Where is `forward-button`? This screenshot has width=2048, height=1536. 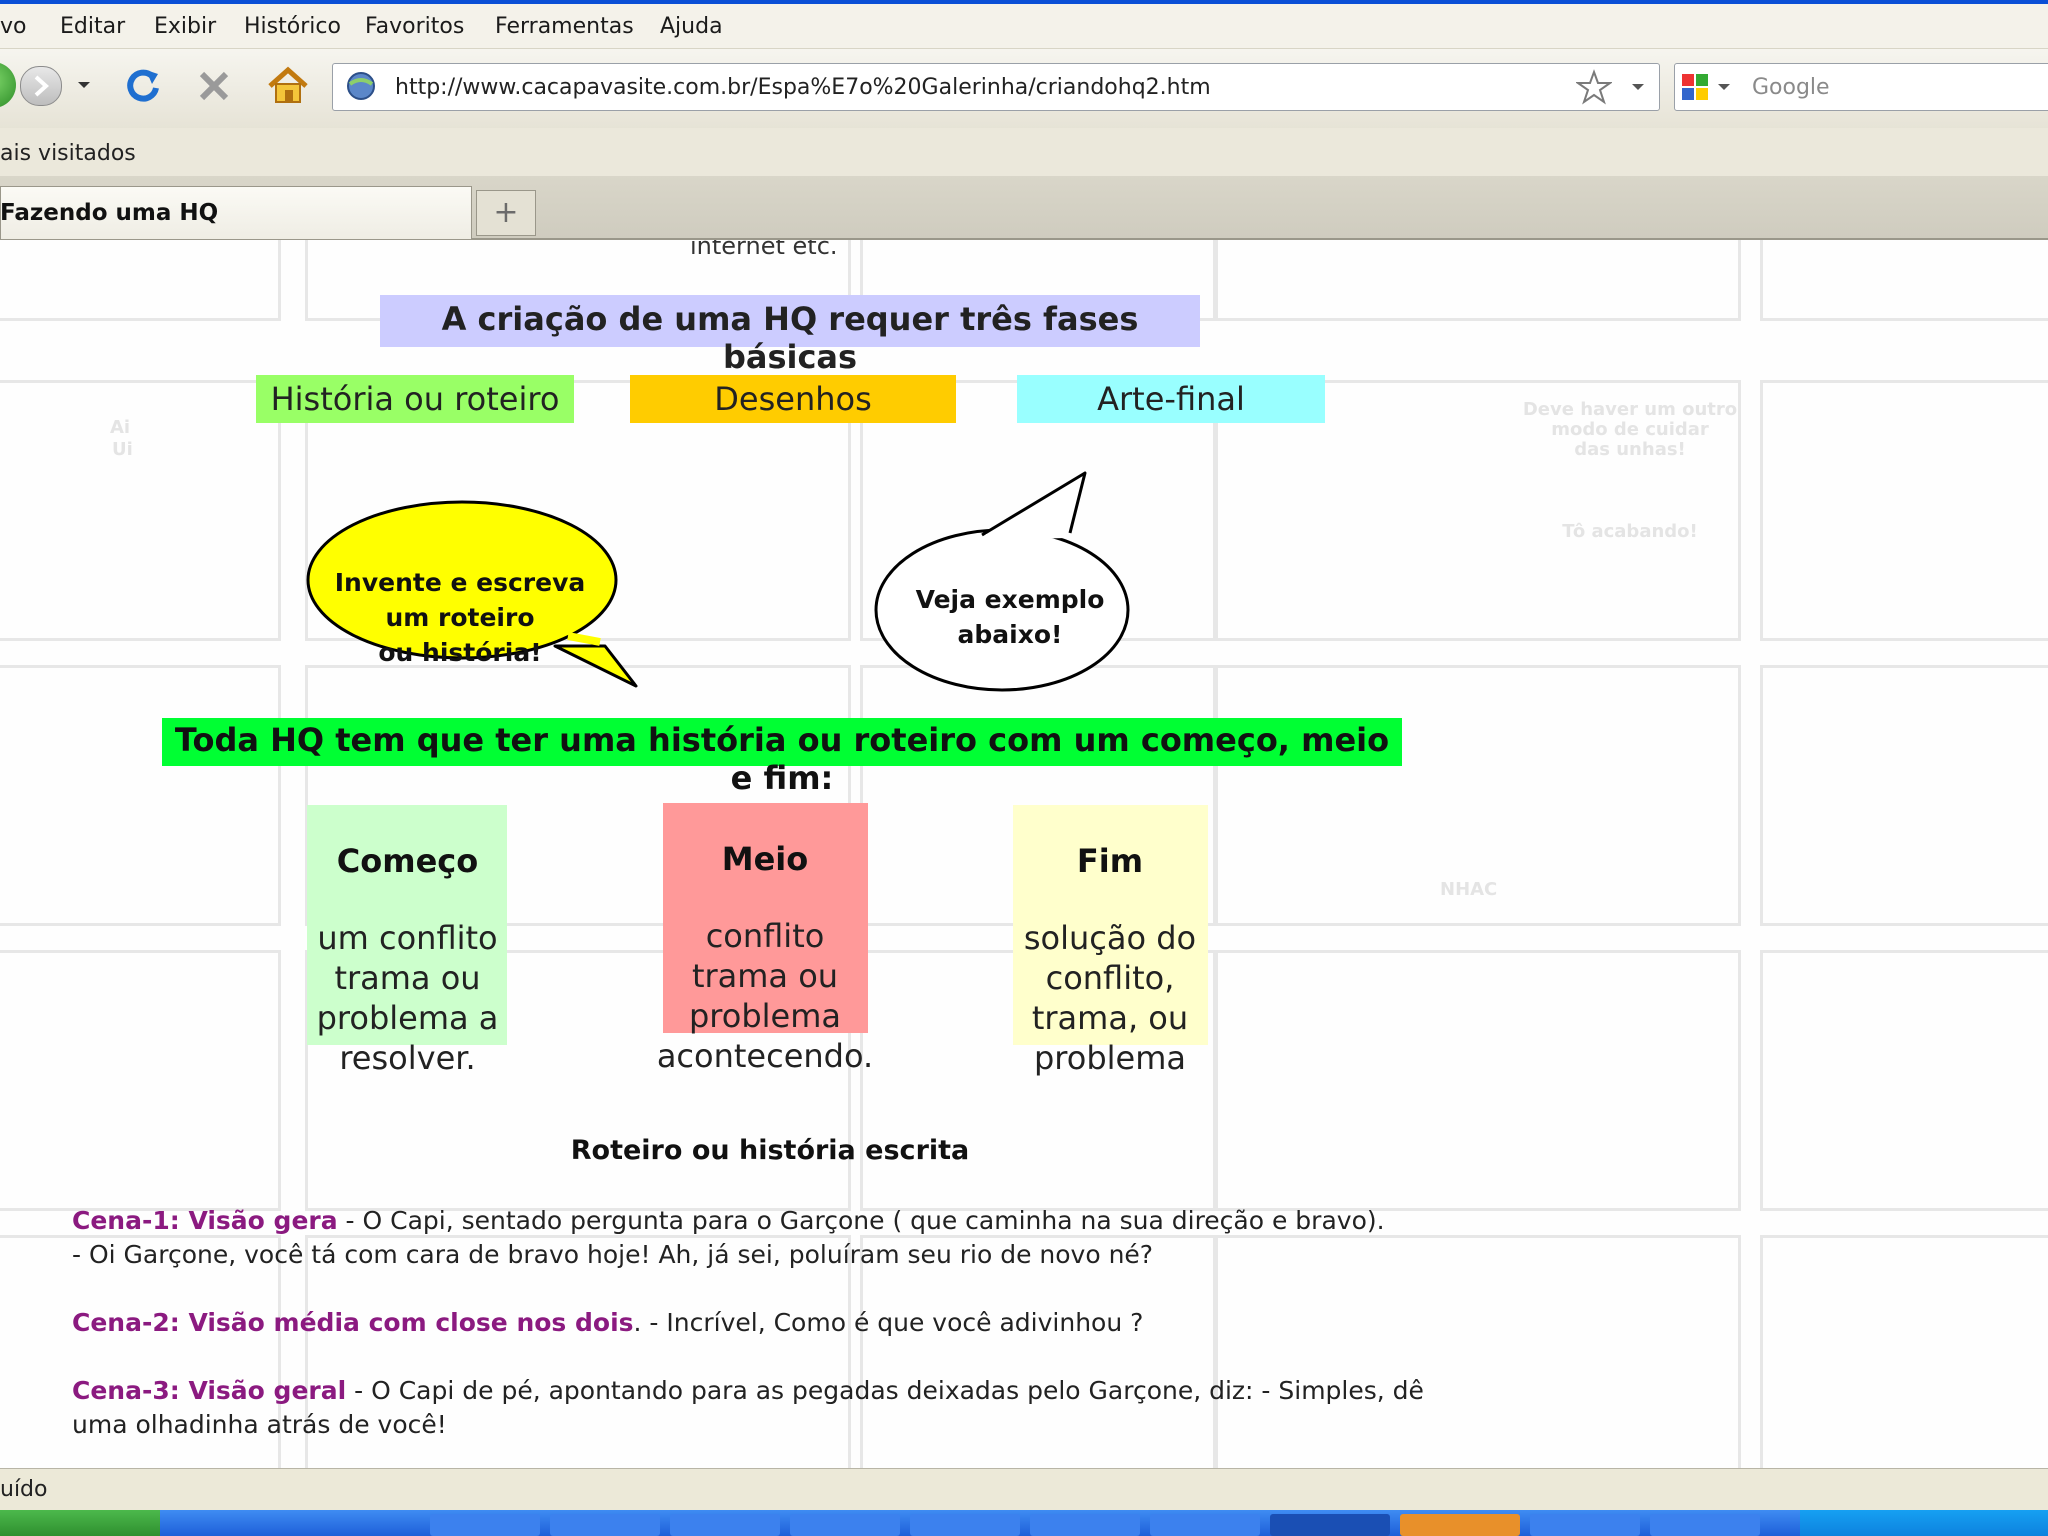 forward-button is located at coordinates (41, 86).